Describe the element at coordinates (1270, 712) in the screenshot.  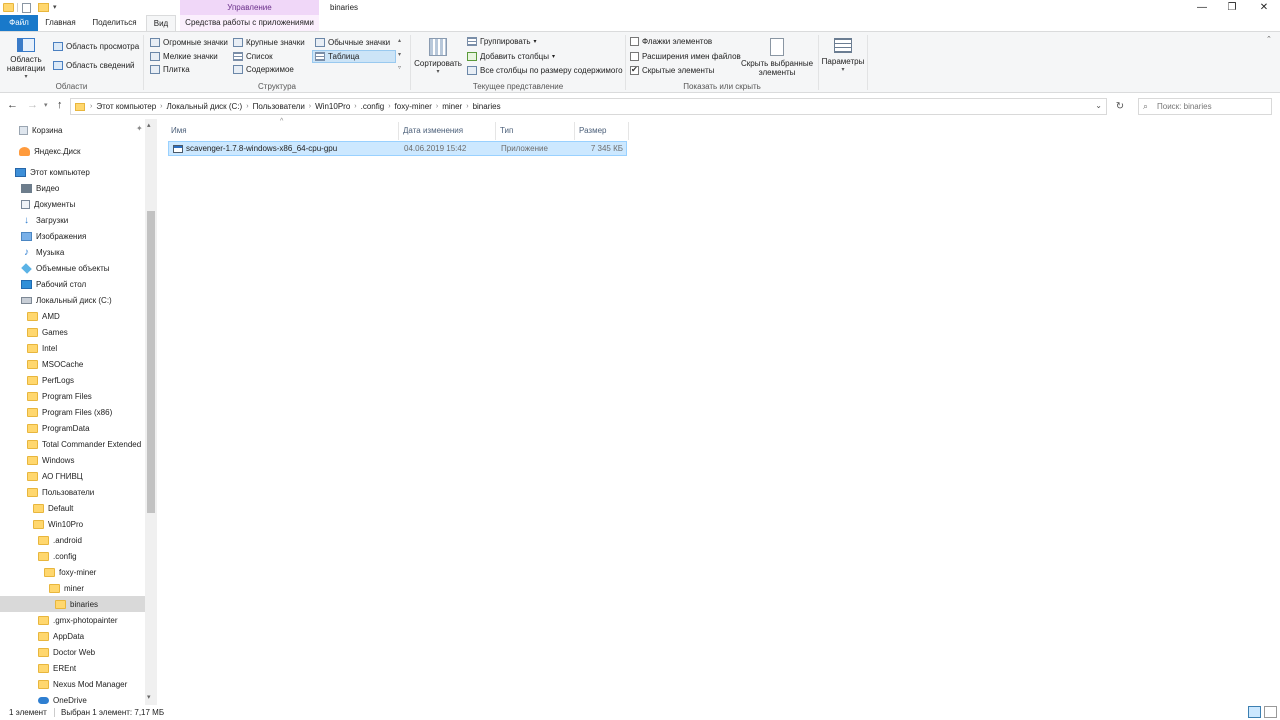
I see `large-icons-view-icon` at that location.